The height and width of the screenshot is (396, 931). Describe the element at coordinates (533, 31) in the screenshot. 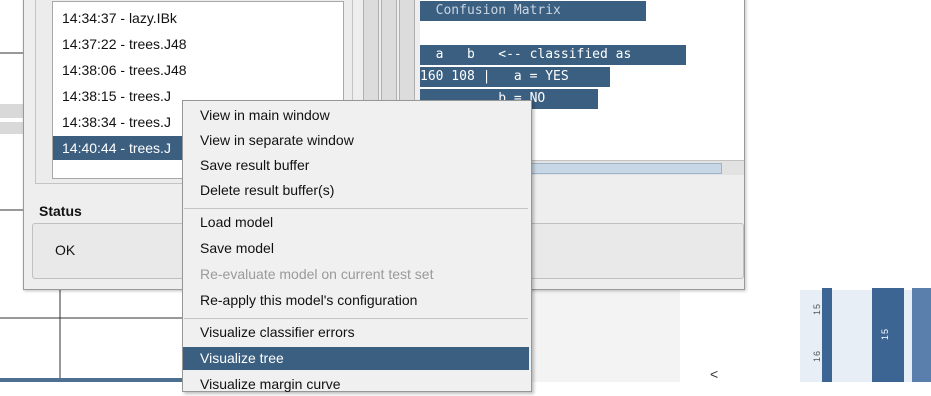

I see `output-blank-line` at that location.